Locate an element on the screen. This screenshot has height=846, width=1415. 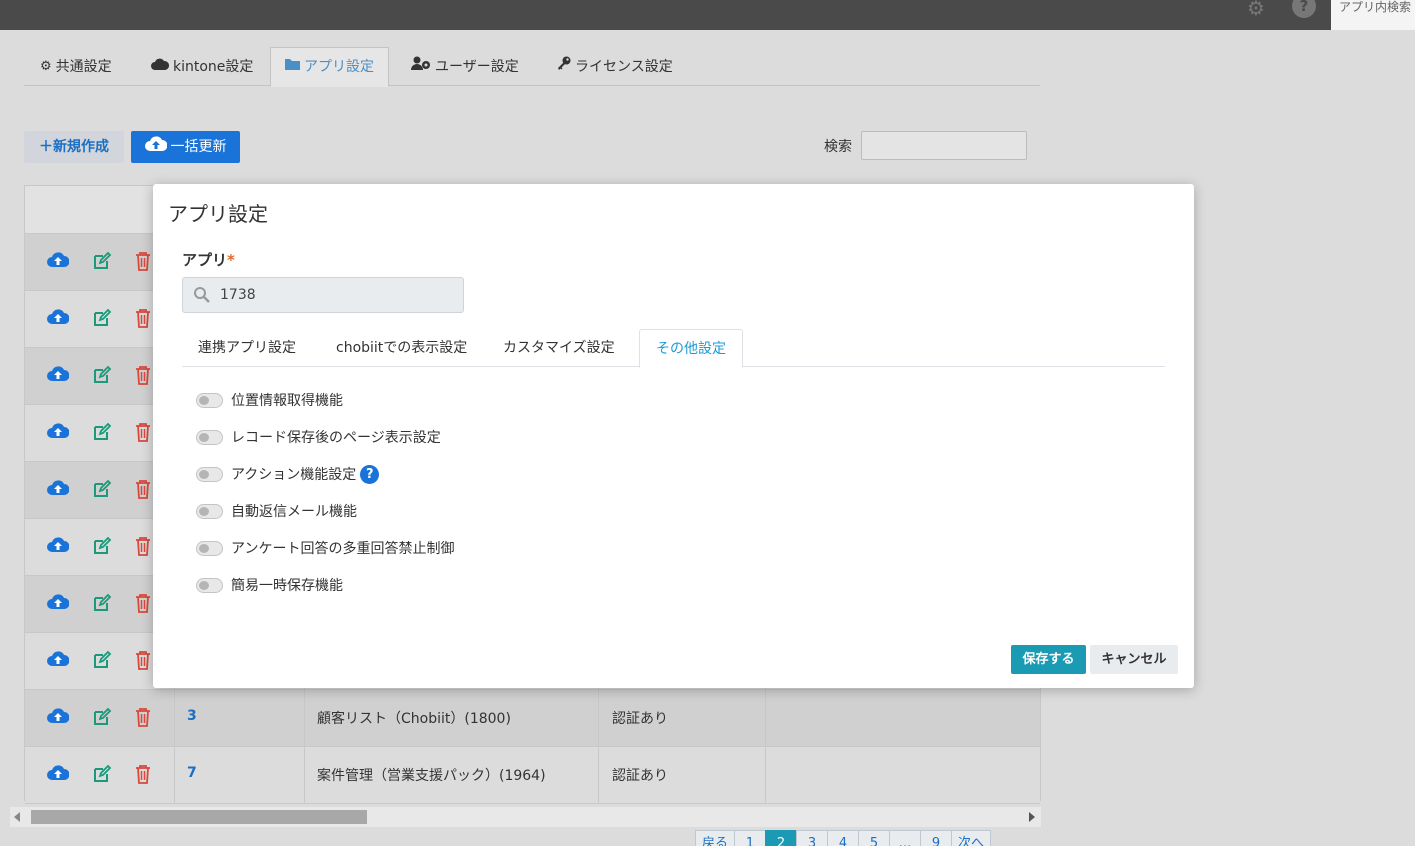
tab-chobiit-display-settings: chobiitでの表示設定 is located at coordinates (401, 348).